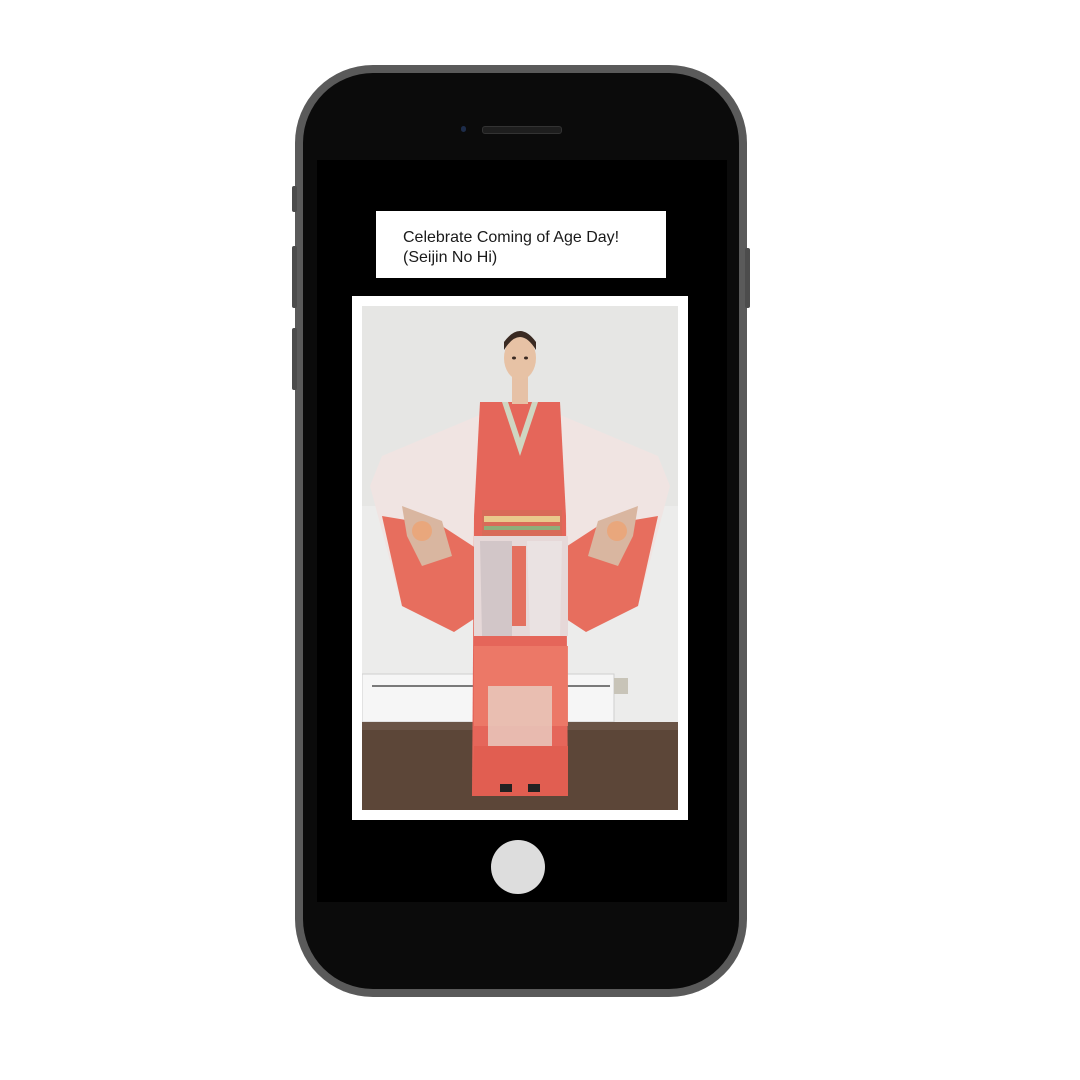 Image resolution: width=1080 pixels, height=1080 pixels. What do you see at coordinates (463, 129) in the screenshot?
I see `front-camera-icon` at bounding box center [463, 129].